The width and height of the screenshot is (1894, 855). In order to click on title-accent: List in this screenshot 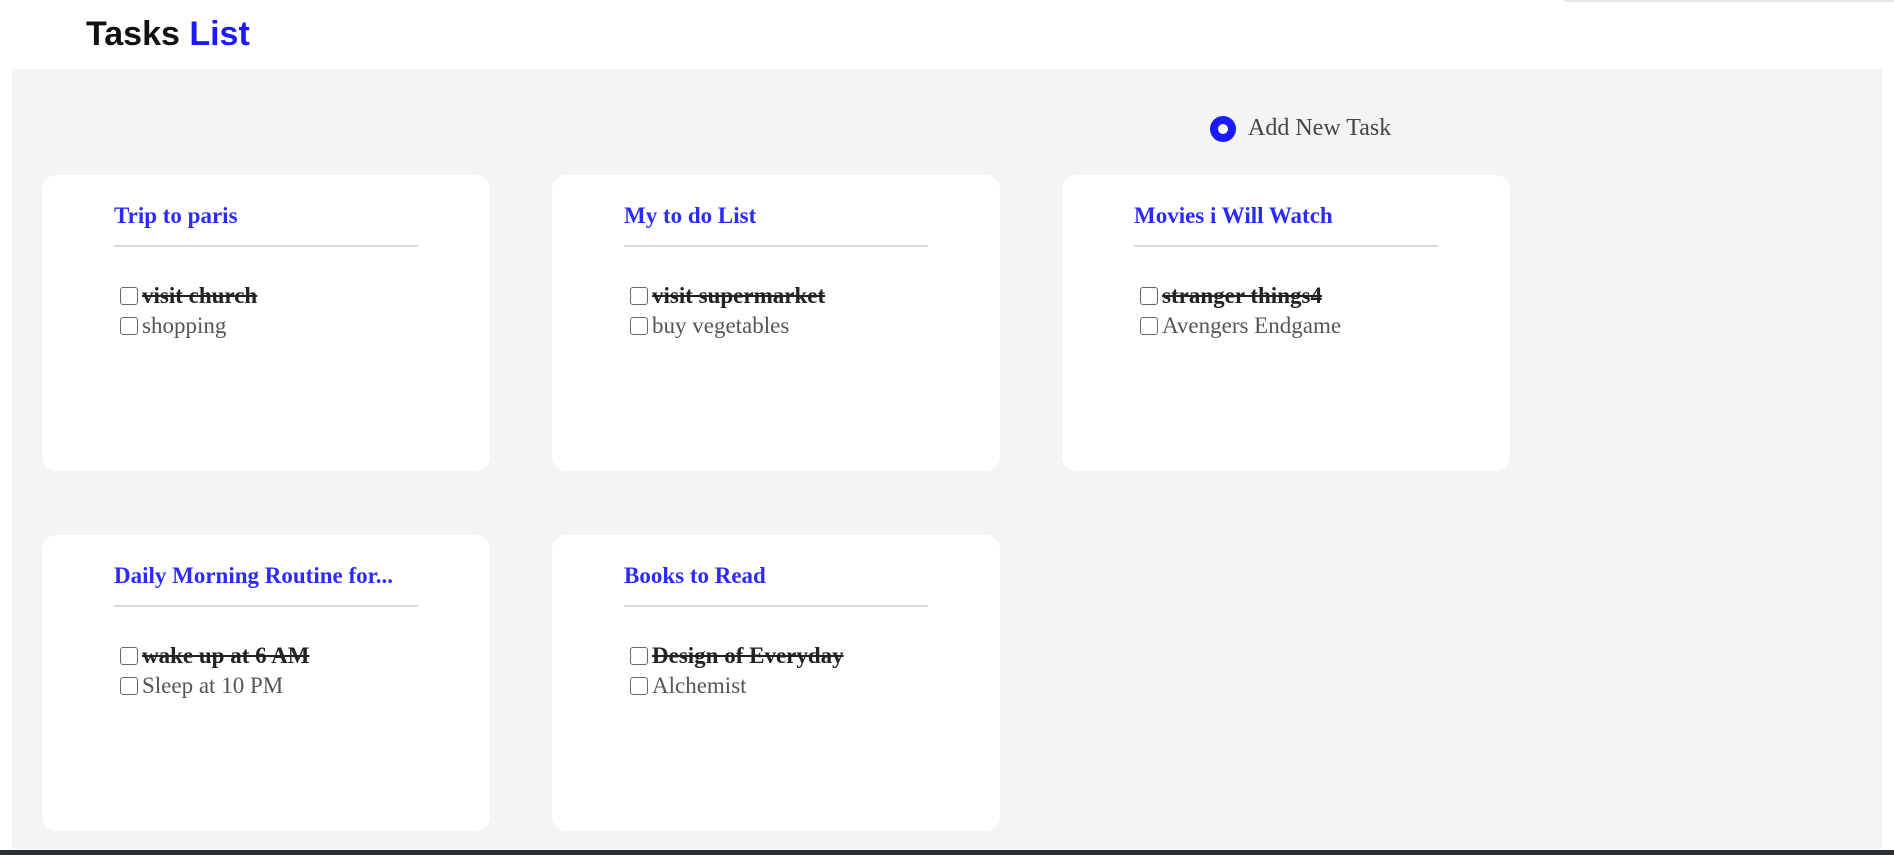, I will do `click(219, 34)`.